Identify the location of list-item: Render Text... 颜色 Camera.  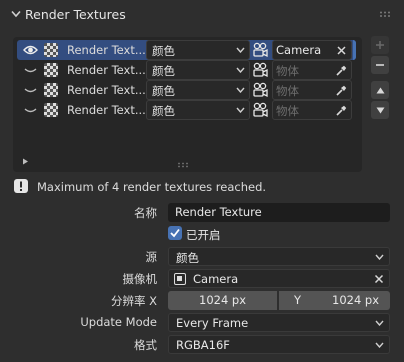
(186, 50).